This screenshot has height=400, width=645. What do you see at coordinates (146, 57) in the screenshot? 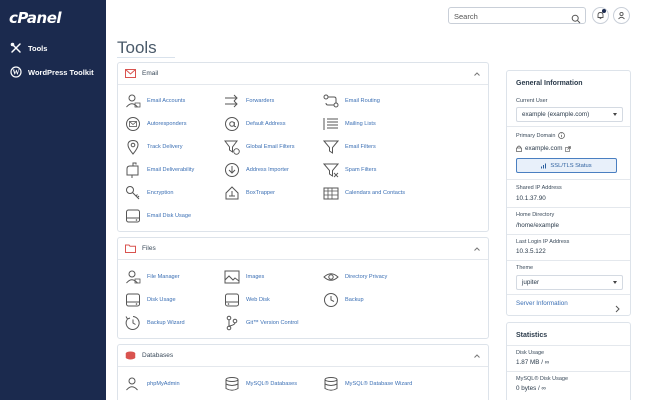
I see `title-divider` at bounding box center [146, 57].